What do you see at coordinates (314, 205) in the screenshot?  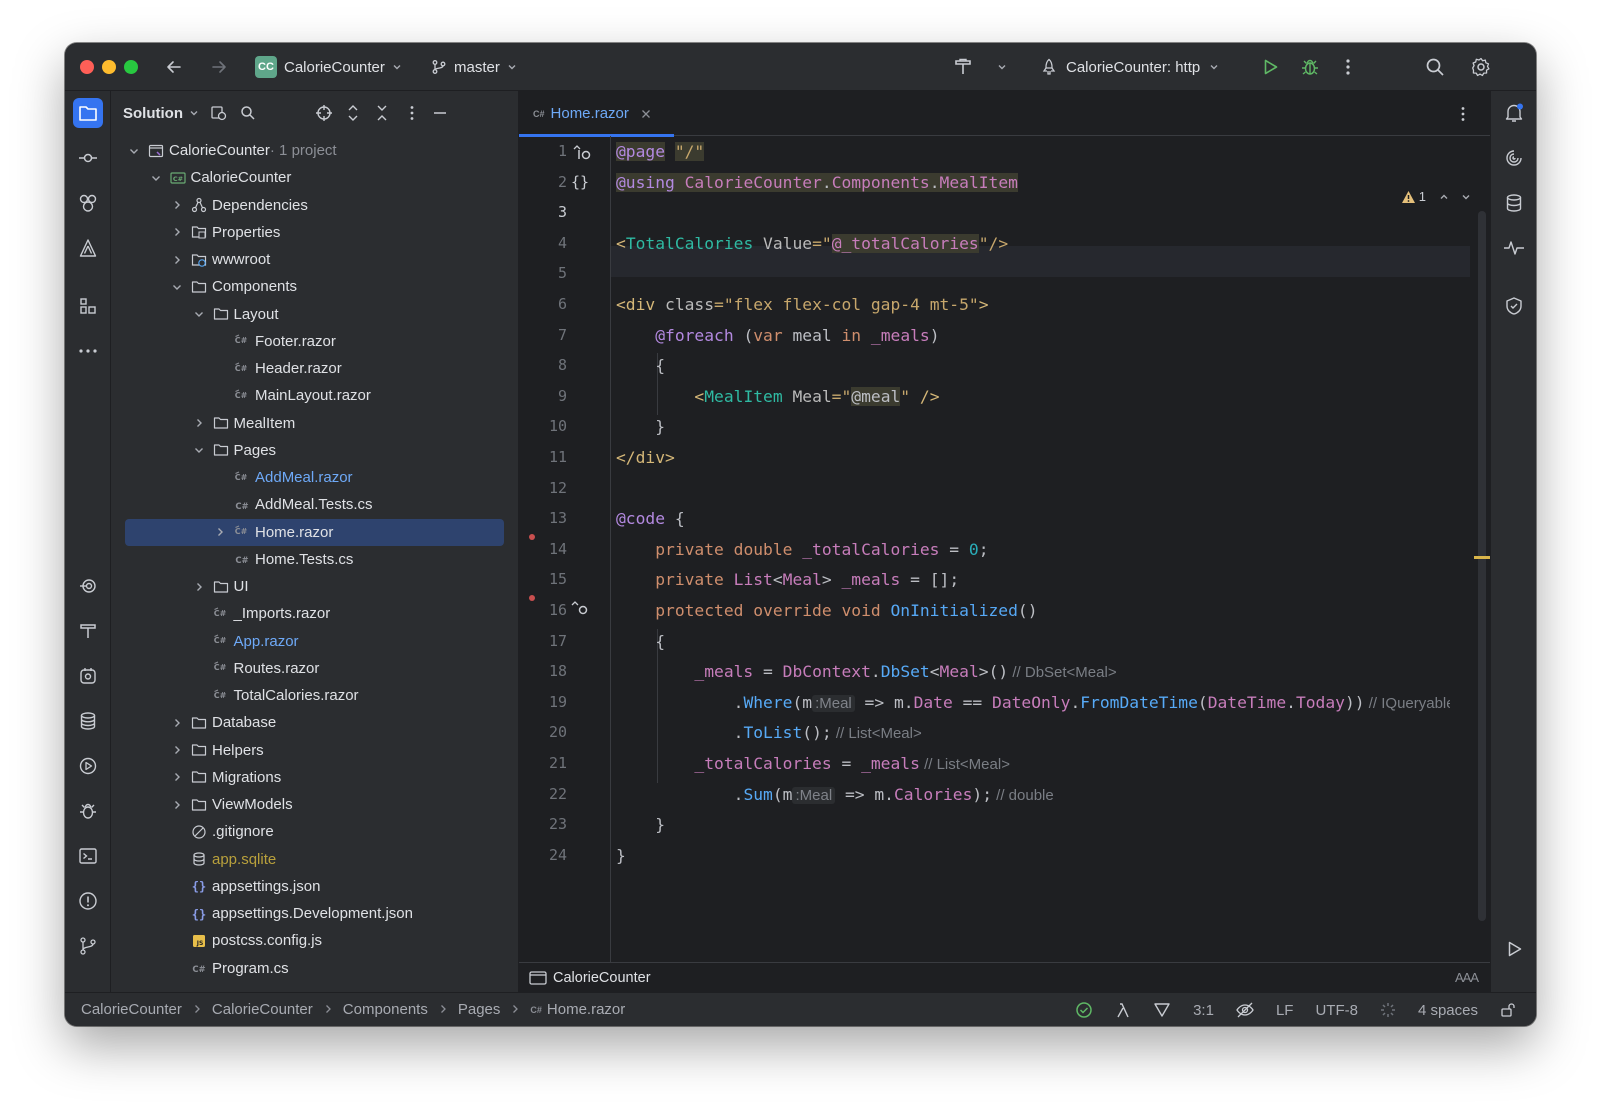 I see `tree-item: Dependencies` at bounding box center [314, 205].